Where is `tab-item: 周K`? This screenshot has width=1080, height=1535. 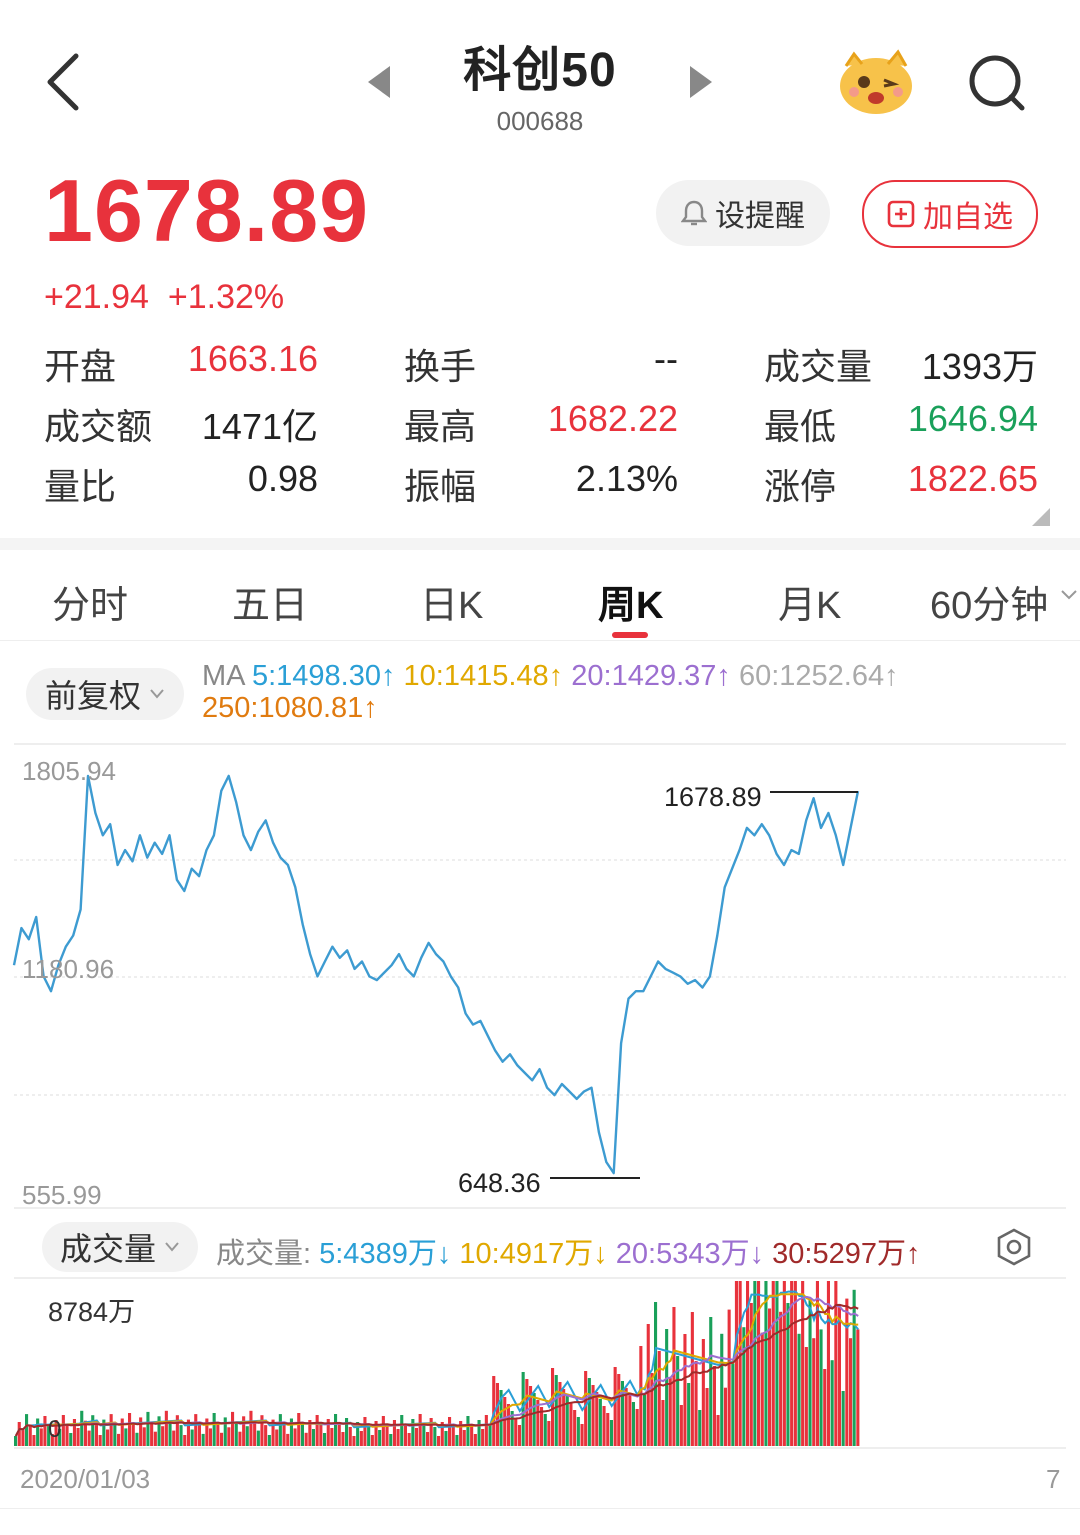 tab-item: 周K is located at coordinates (630, 601).